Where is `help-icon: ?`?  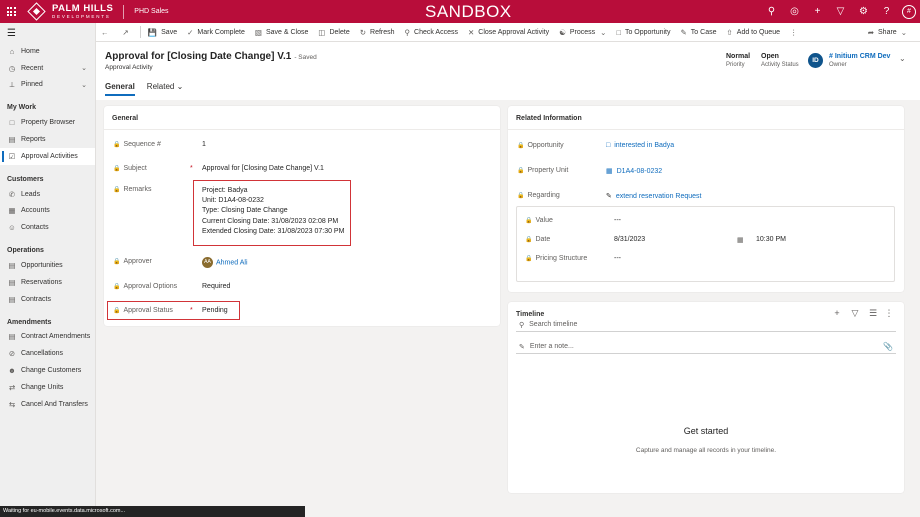 help-icon: ? is located at coordinates (886, 11).